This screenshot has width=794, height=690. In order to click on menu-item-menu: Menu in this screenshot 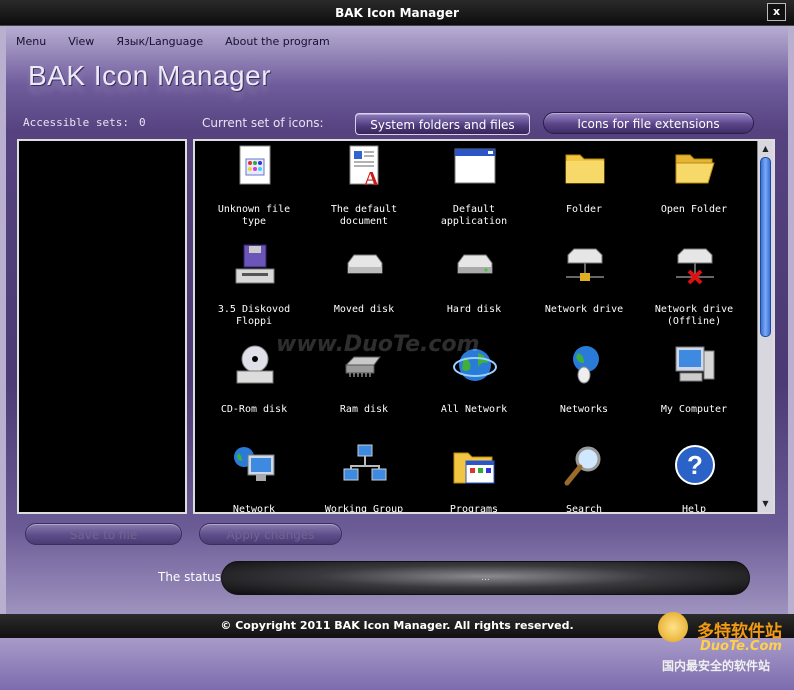, I will do `click(31, 43)`.